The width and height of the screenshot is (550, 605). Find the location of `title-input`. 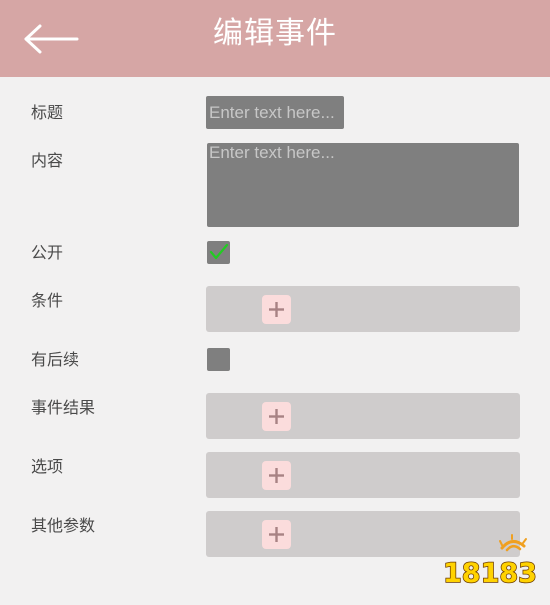

title-input is located at coordinates (275, 112).